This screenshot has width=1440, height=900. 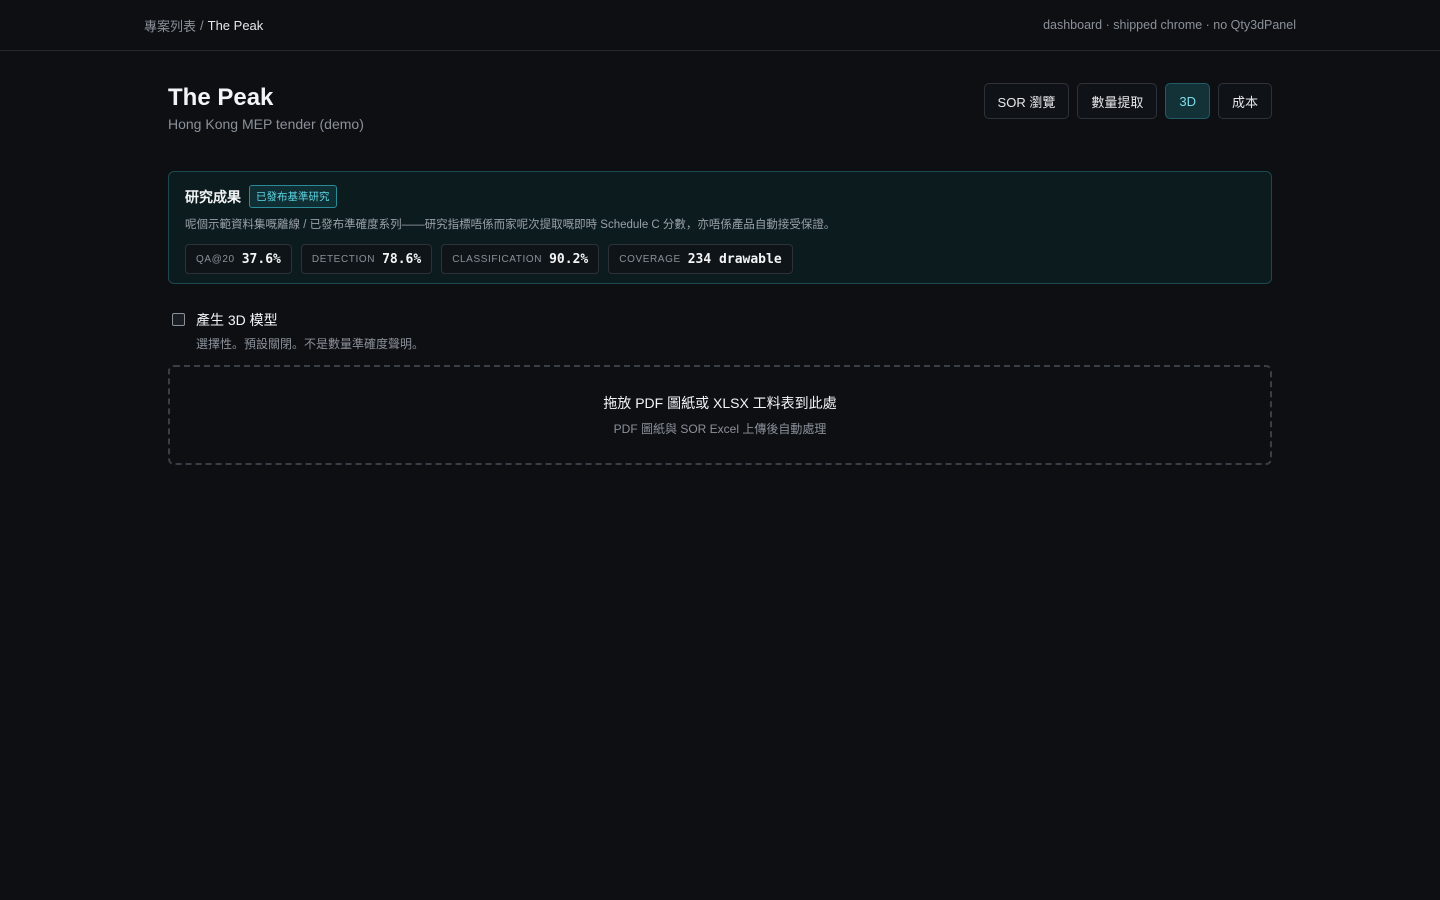 I want to click on view-button-group: SOR 瀏覽 數量提取 3D 成本, so click(x=1127, y=101).